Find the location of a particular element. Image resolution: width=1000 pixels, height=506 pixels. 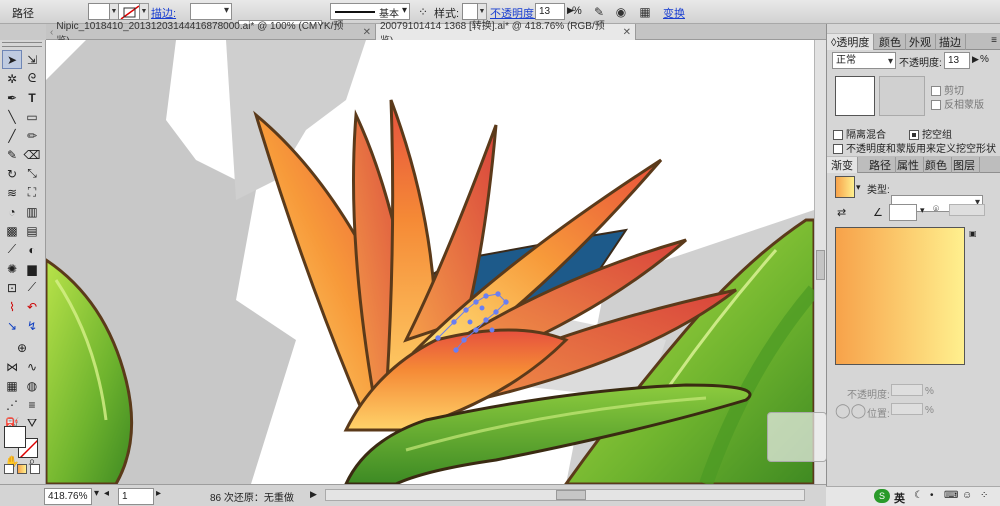

keyboard-icon: ⌨ is located at coordinates (951, 495).